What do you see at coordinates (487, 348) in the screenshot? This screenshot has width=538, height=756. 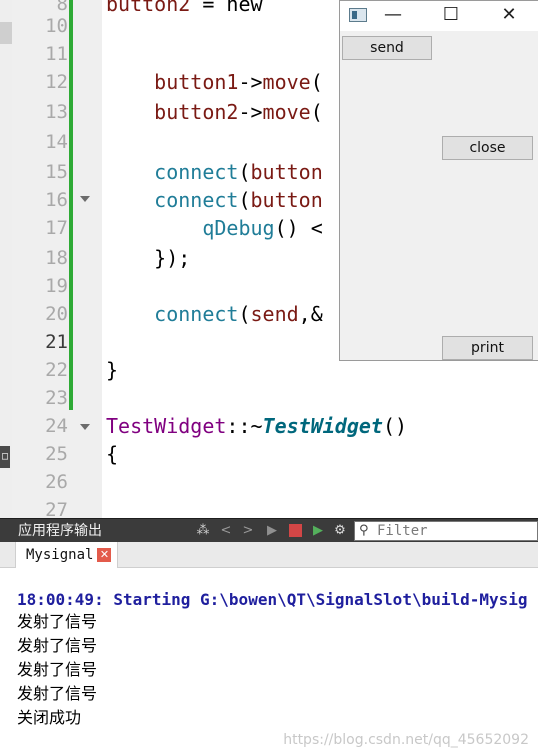 I see `print-button: print` at bounding box center [487, 348].